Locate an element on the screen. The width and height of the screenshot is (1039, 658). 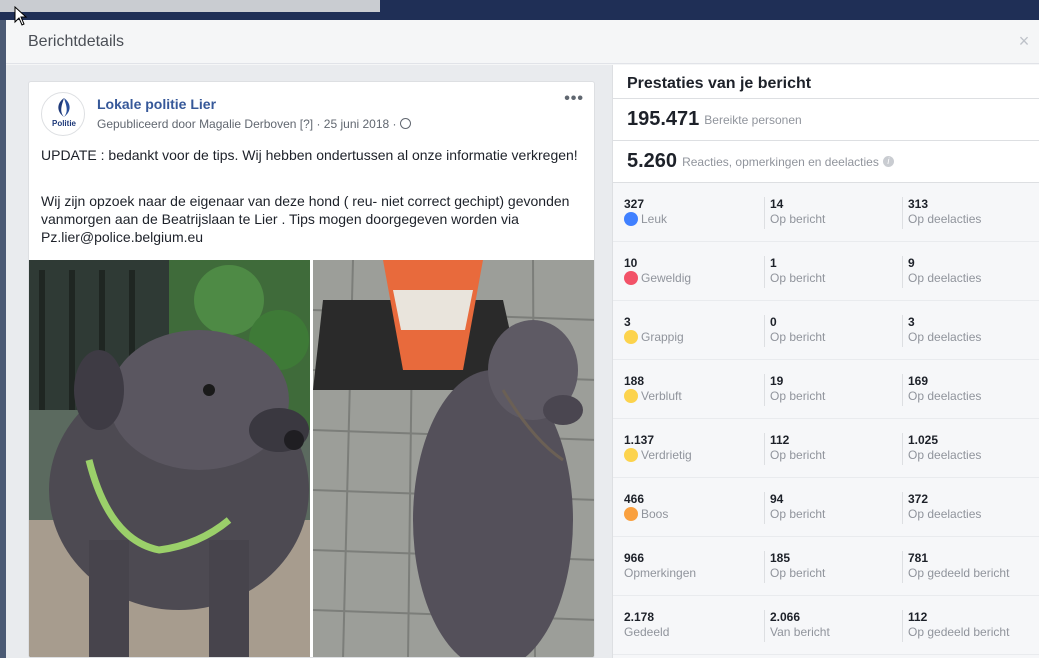
dialog-header: Berichtdetails × is located at coordinates (522, 42).